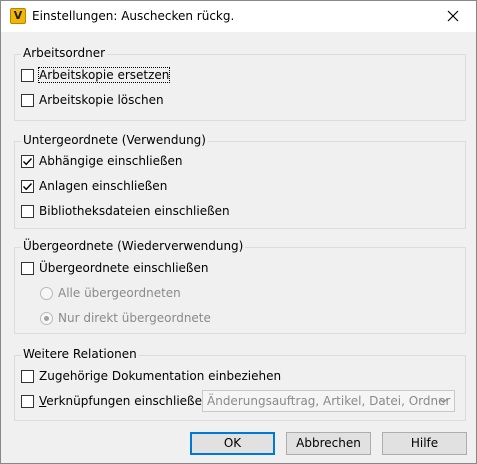 This screenshot has height=464, width=477. I want to click on window-title: Einstellungen: Auschecken rückg., so click(133, 16).